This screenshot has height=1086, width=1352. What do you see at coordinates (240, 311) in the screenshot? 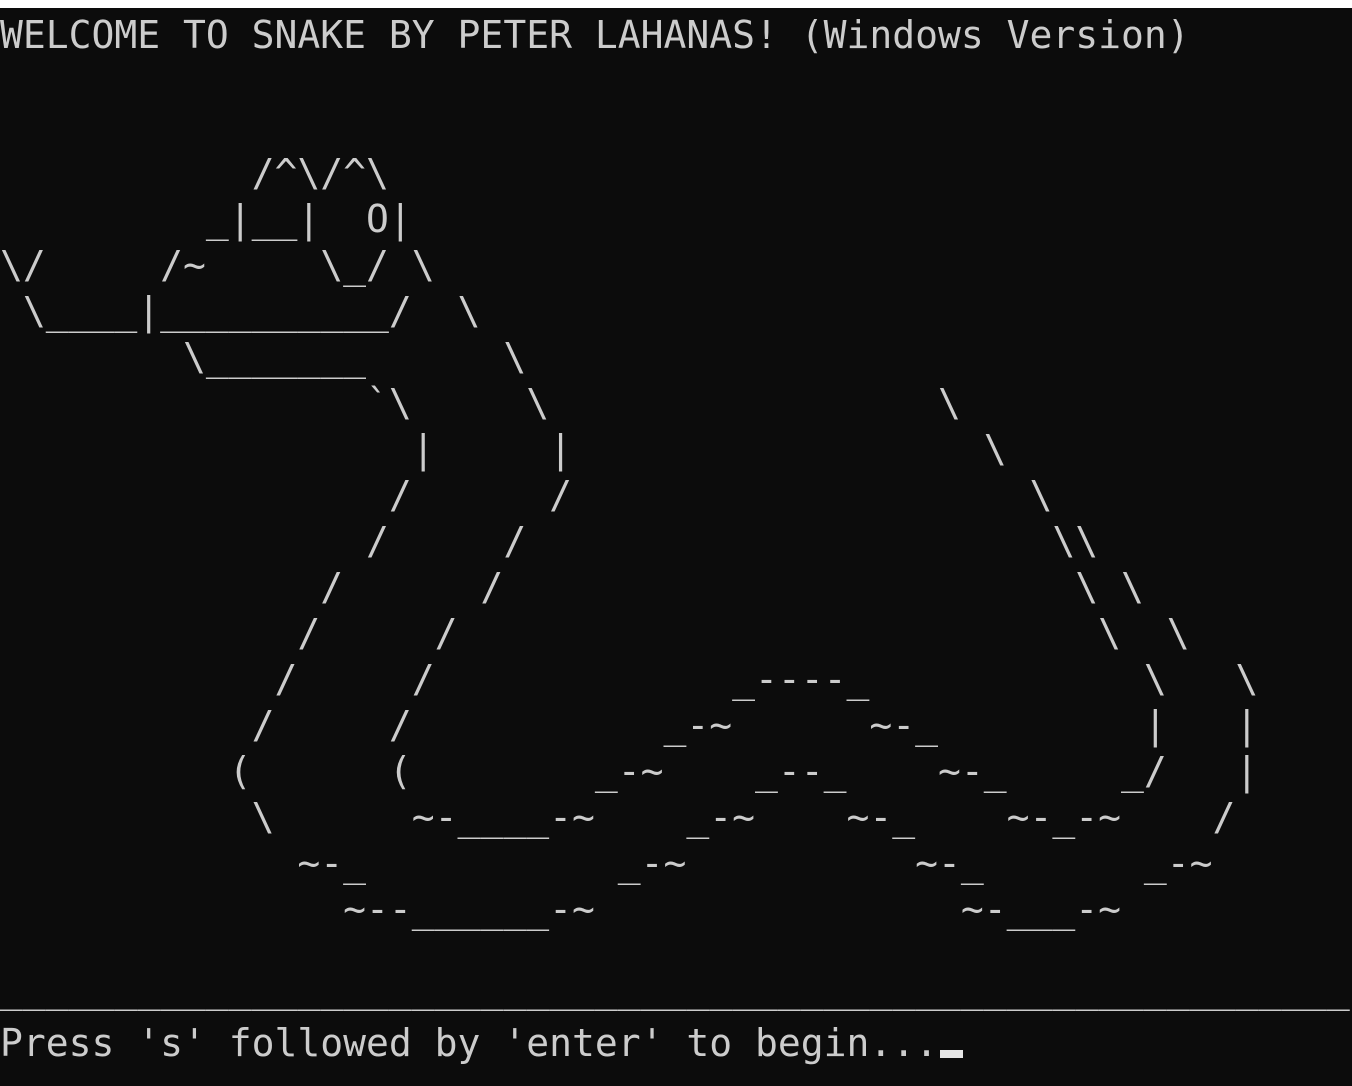
I see `ascii-art-line: \____|__________/ \` at bounding box center [240, 311].